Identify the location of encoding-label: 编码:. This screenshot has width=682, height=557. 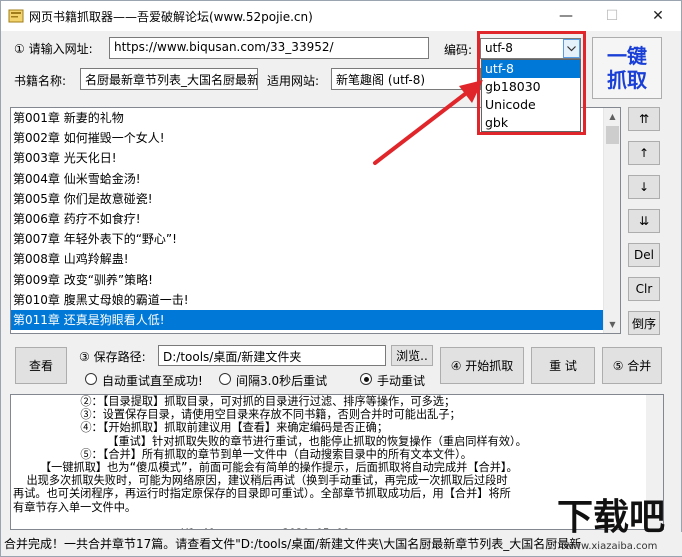
(458, 50).